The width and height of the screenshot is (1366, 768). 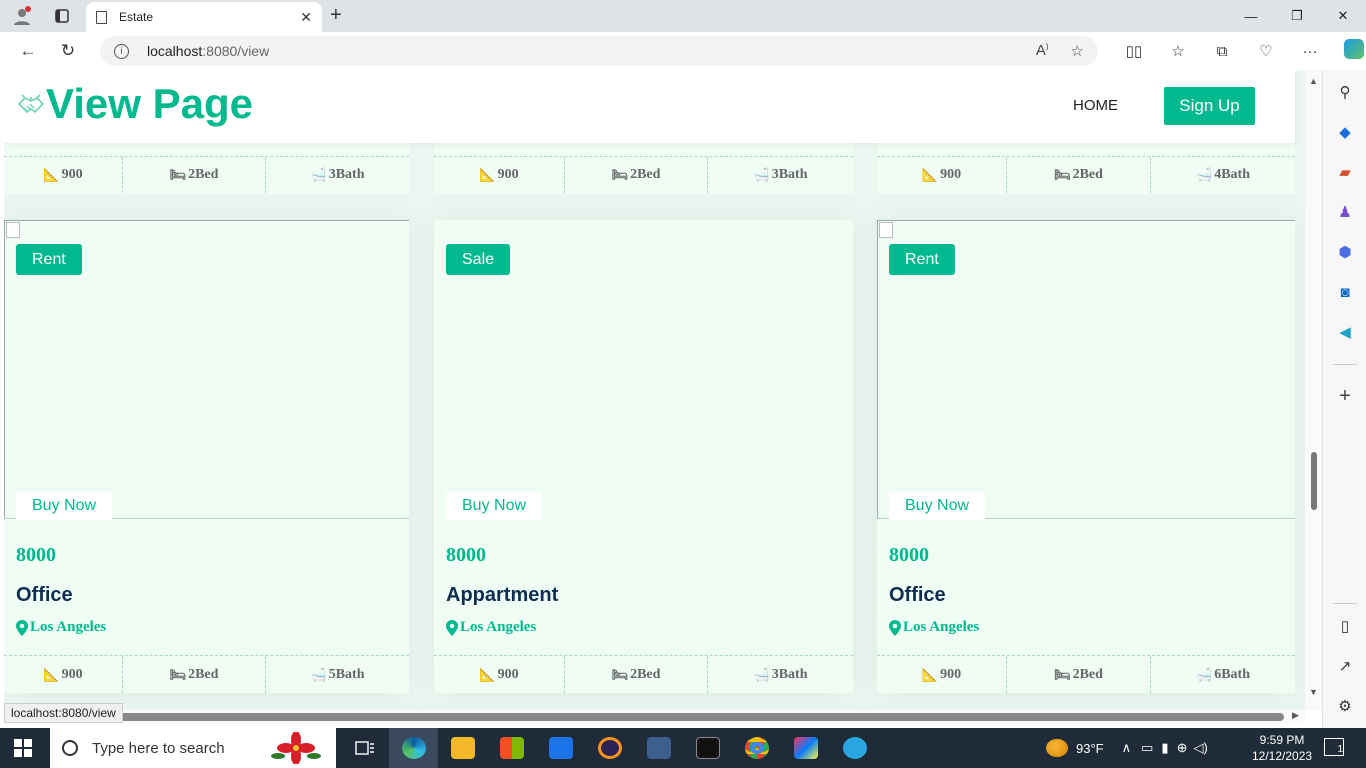 What do you see at coordinates (1147, 748) in the screenshot?
I see `meet-now-icon: ▭` at bounding box center [1147, 748].